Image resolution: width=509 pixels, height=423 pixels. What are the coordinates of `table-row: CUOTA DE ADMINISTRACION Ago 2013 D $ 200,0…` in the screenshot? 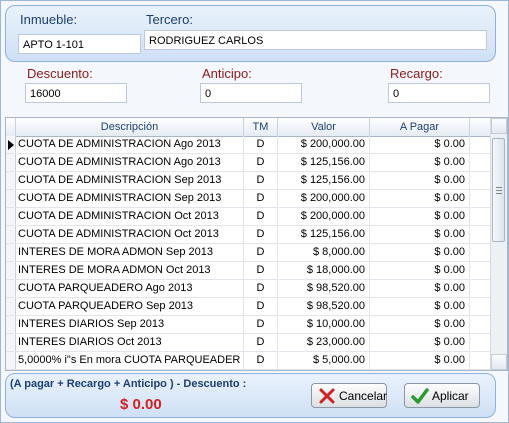 It's located at (248, 145).